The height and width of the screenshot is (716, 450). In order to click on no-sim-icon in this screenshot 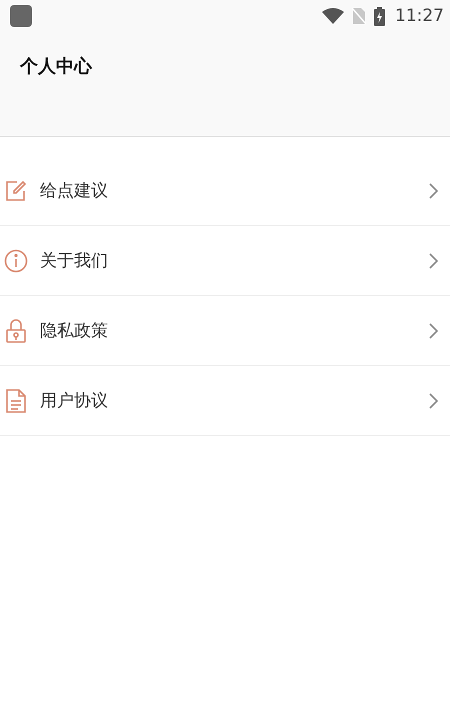, I will do `click(359, 16)`.